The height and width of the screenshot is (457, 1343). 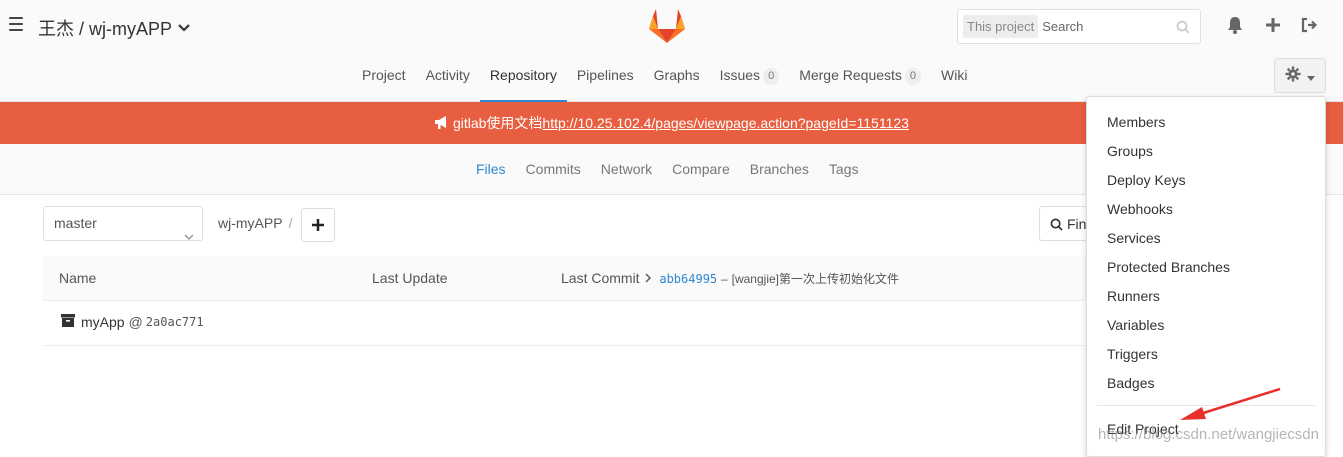 I want to click on add-file-button, so click(x=318, y=225).